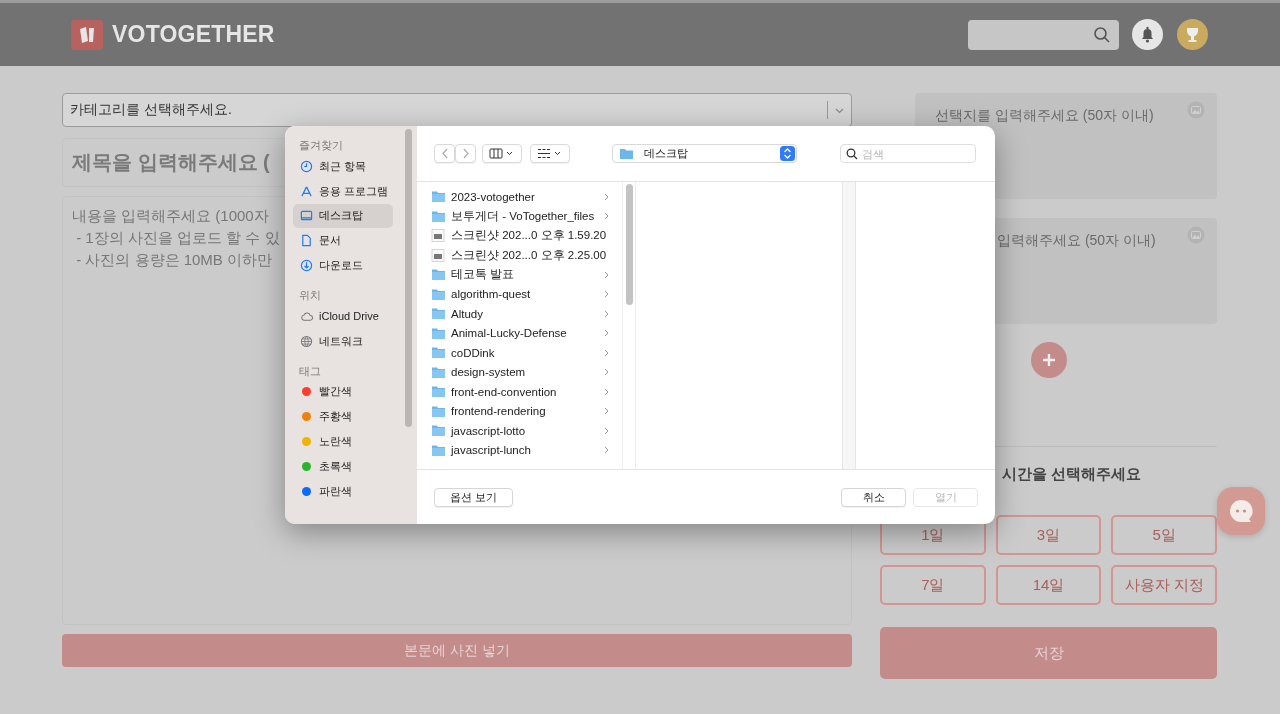 This screenshot has width=1280, height=714. I want to click on sidebar-item: 최근 항목, so click(343, 166).